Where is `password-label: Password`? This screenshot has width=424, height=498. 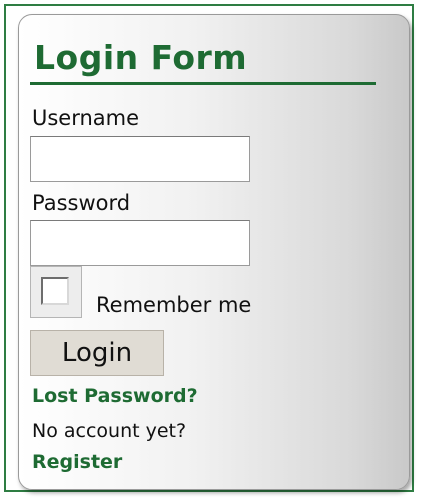
password-label: Password is located at coordinates (81, 203).